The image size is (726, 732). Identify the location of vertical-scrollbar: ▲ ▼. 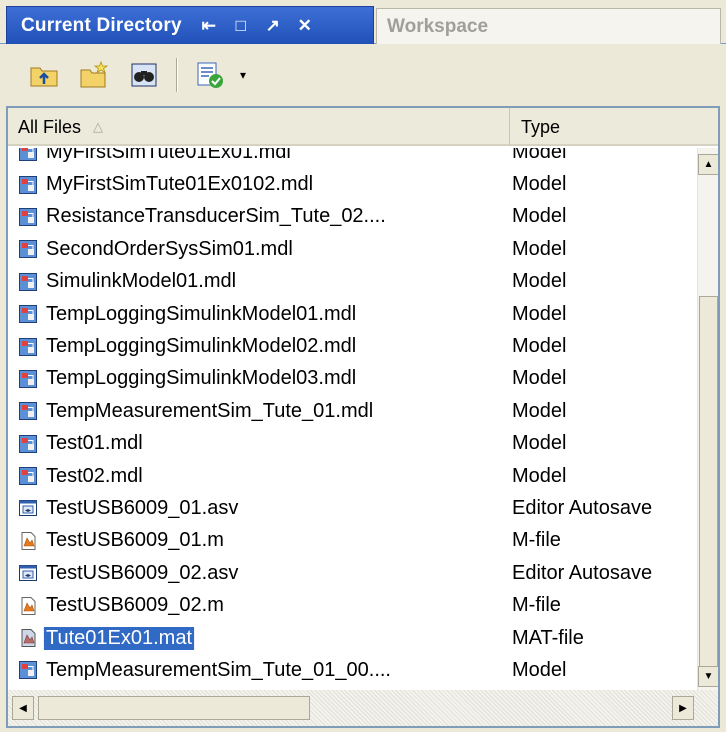
(707, 419).